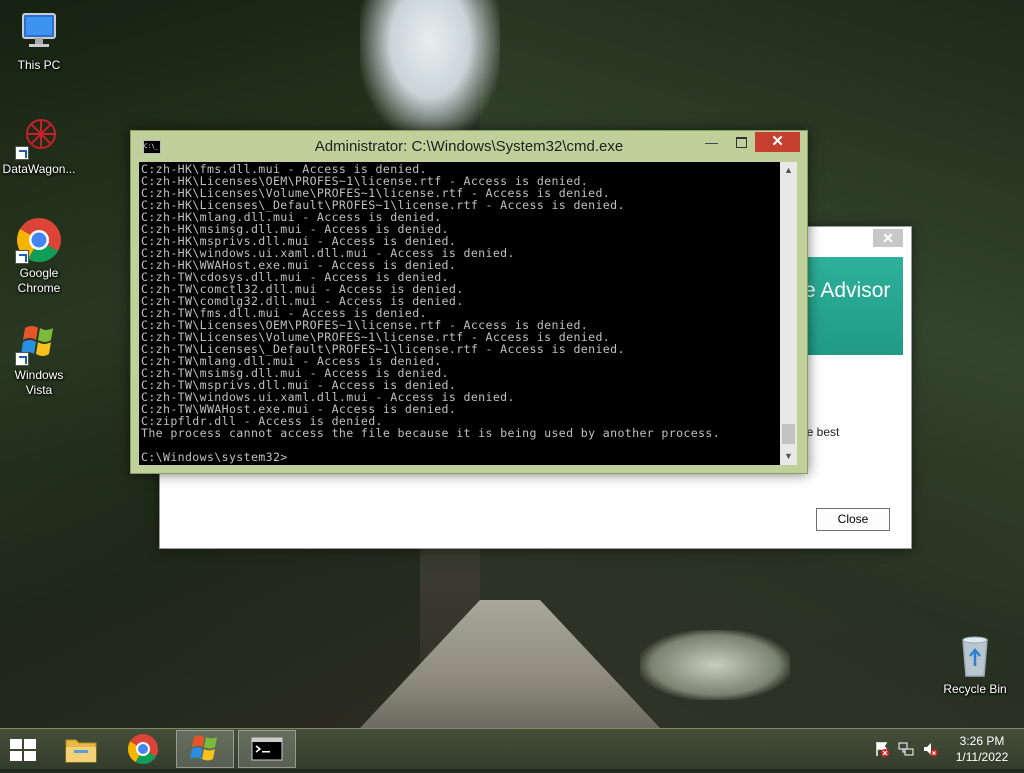 This screenshot has height=773, width=1024. I want to click on desktop-icon-label: Windows Vista, so click(39, 382).